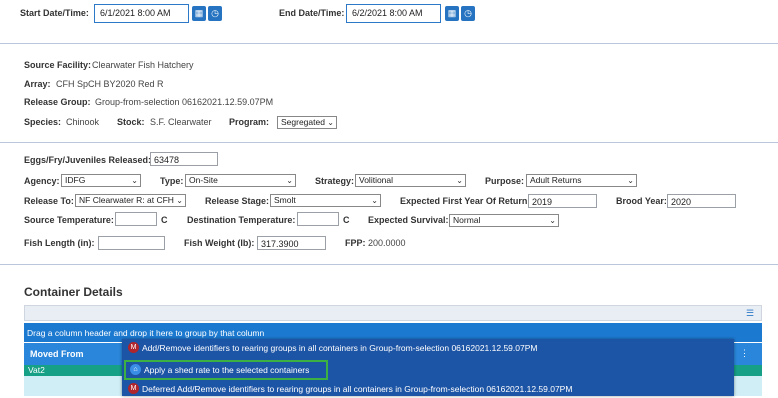 The height and width of the screenshot is (398, 778). I want to click on destination-temperature-unit: C, so click(346, 220).